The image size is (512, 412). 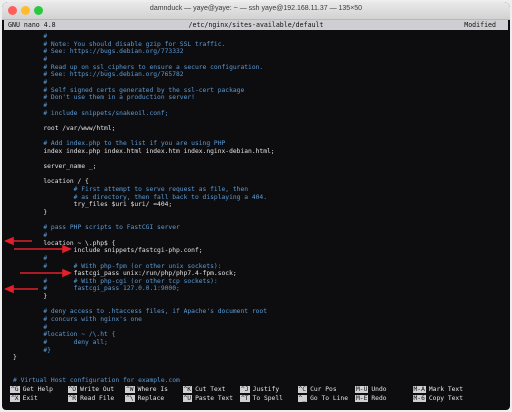 I want to click on shortcut-label: Cur Pos, so click(x=323, y=389).